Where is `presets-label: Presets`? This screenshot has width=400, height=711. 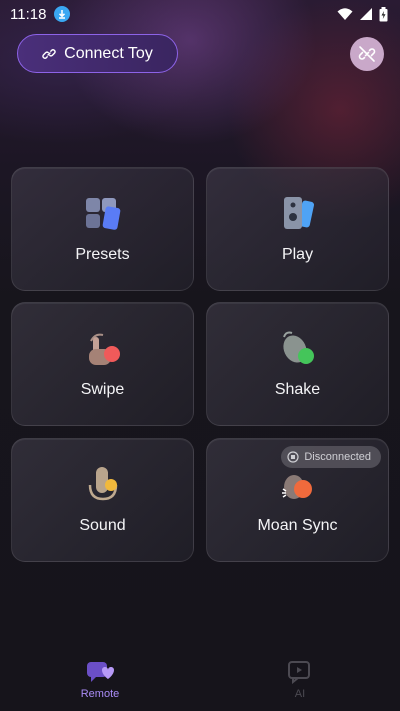
presets-label: Presets is located at coordinates (102, 254).